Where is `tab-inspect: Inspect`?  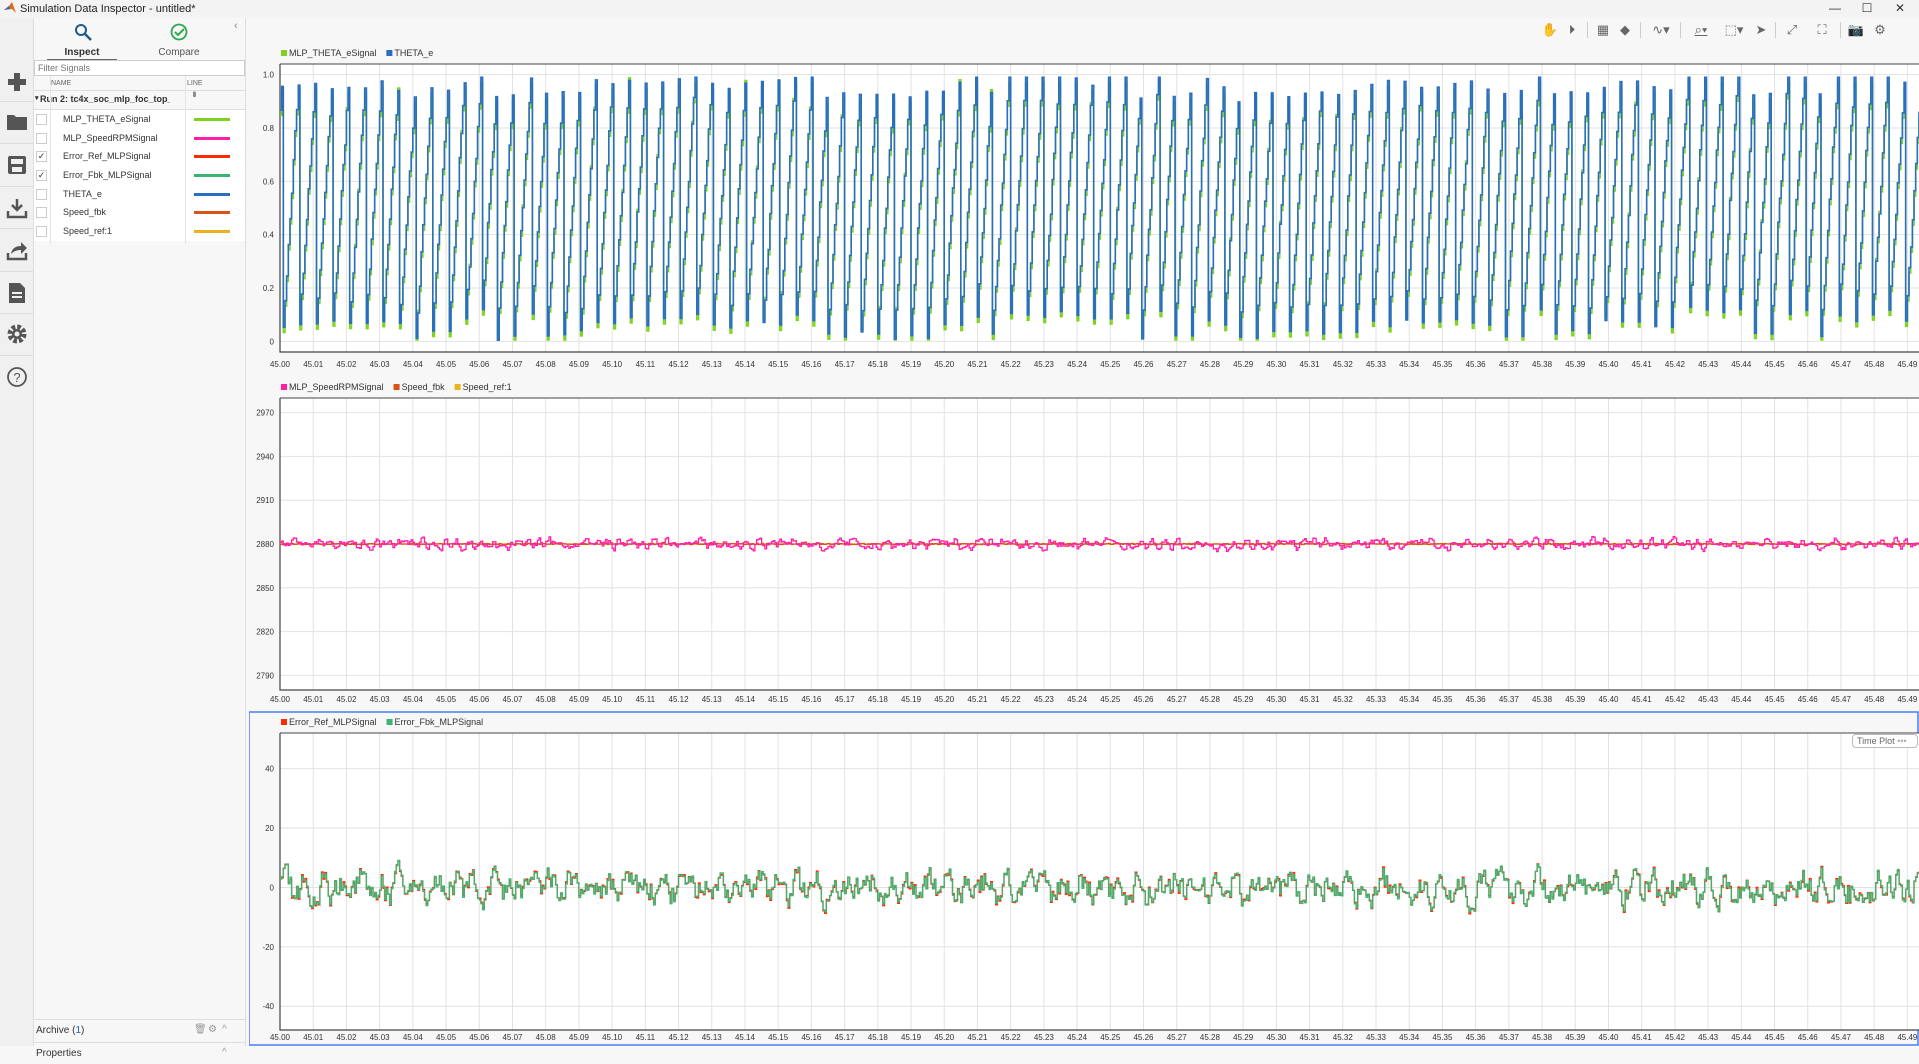 tab-inspect: Inspect is located at coordinates (82, 40).